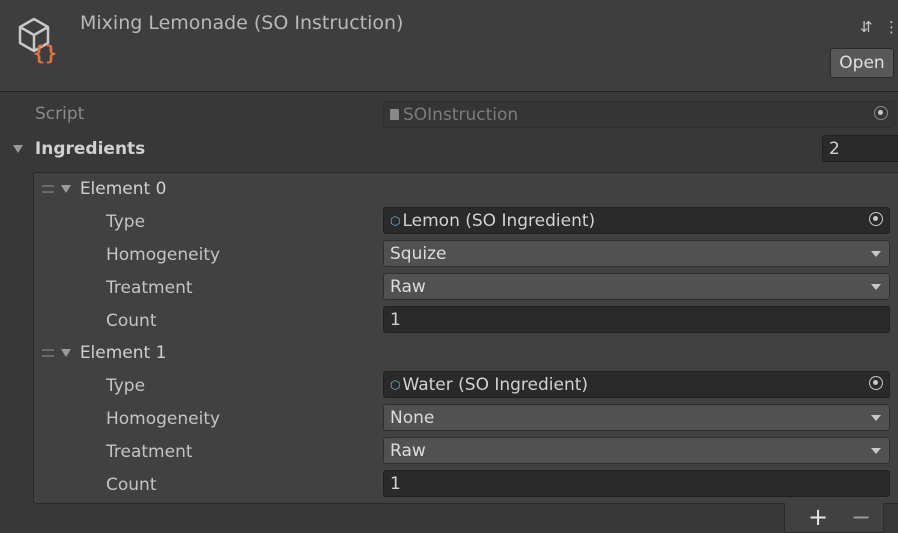 This screenshot has width=898, height=533. I want to click on element-1-label: Element 1, so click(123, 353).